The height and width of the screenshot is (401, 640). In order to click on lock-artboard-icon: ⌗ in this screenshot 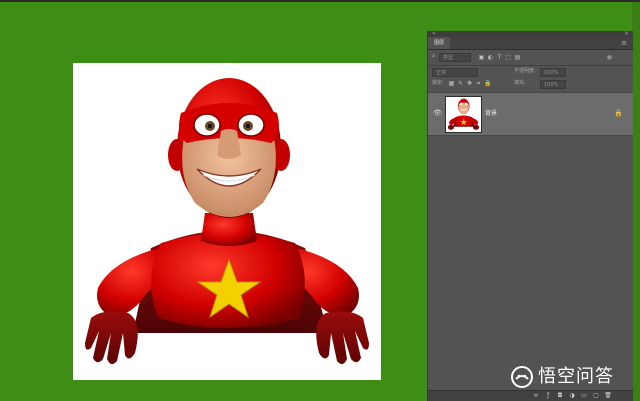, I will do `click(478, 83)`.